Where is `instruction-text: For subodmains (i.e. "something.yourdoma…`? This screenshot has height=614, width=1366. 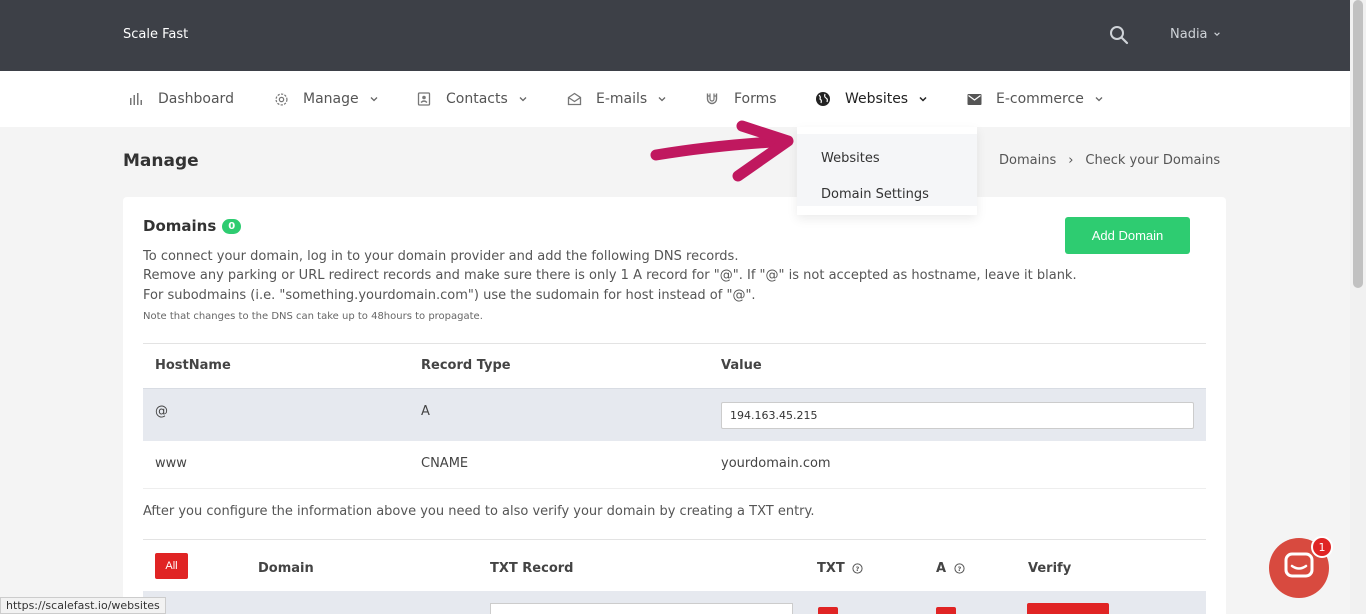 instruction-text: For subodmains (i.e. "something.yourdoma… is located at coordinates (449, 295).